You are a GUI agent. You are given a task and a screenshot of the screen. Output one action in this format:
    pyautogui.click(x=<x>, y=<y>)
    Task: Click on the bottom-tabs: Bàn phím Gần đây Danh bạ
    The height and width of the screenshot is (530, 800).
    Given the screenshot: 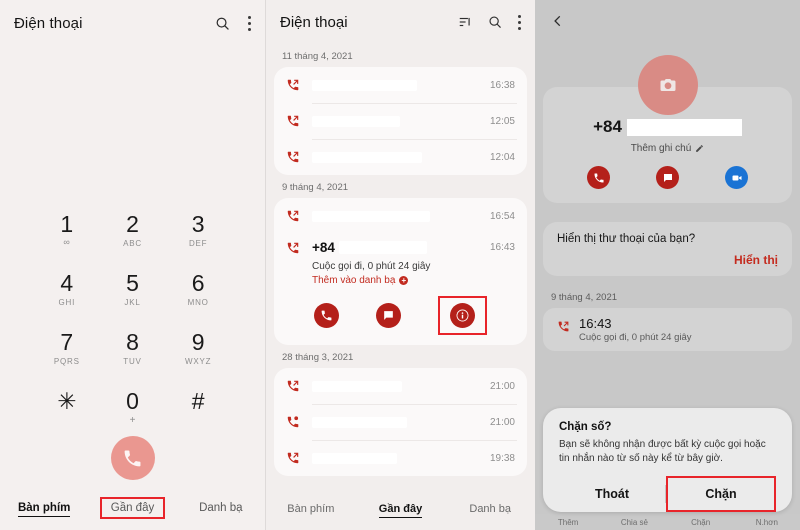 What is the action you would take?
    pyautogui.click(x=400, y=509)
    